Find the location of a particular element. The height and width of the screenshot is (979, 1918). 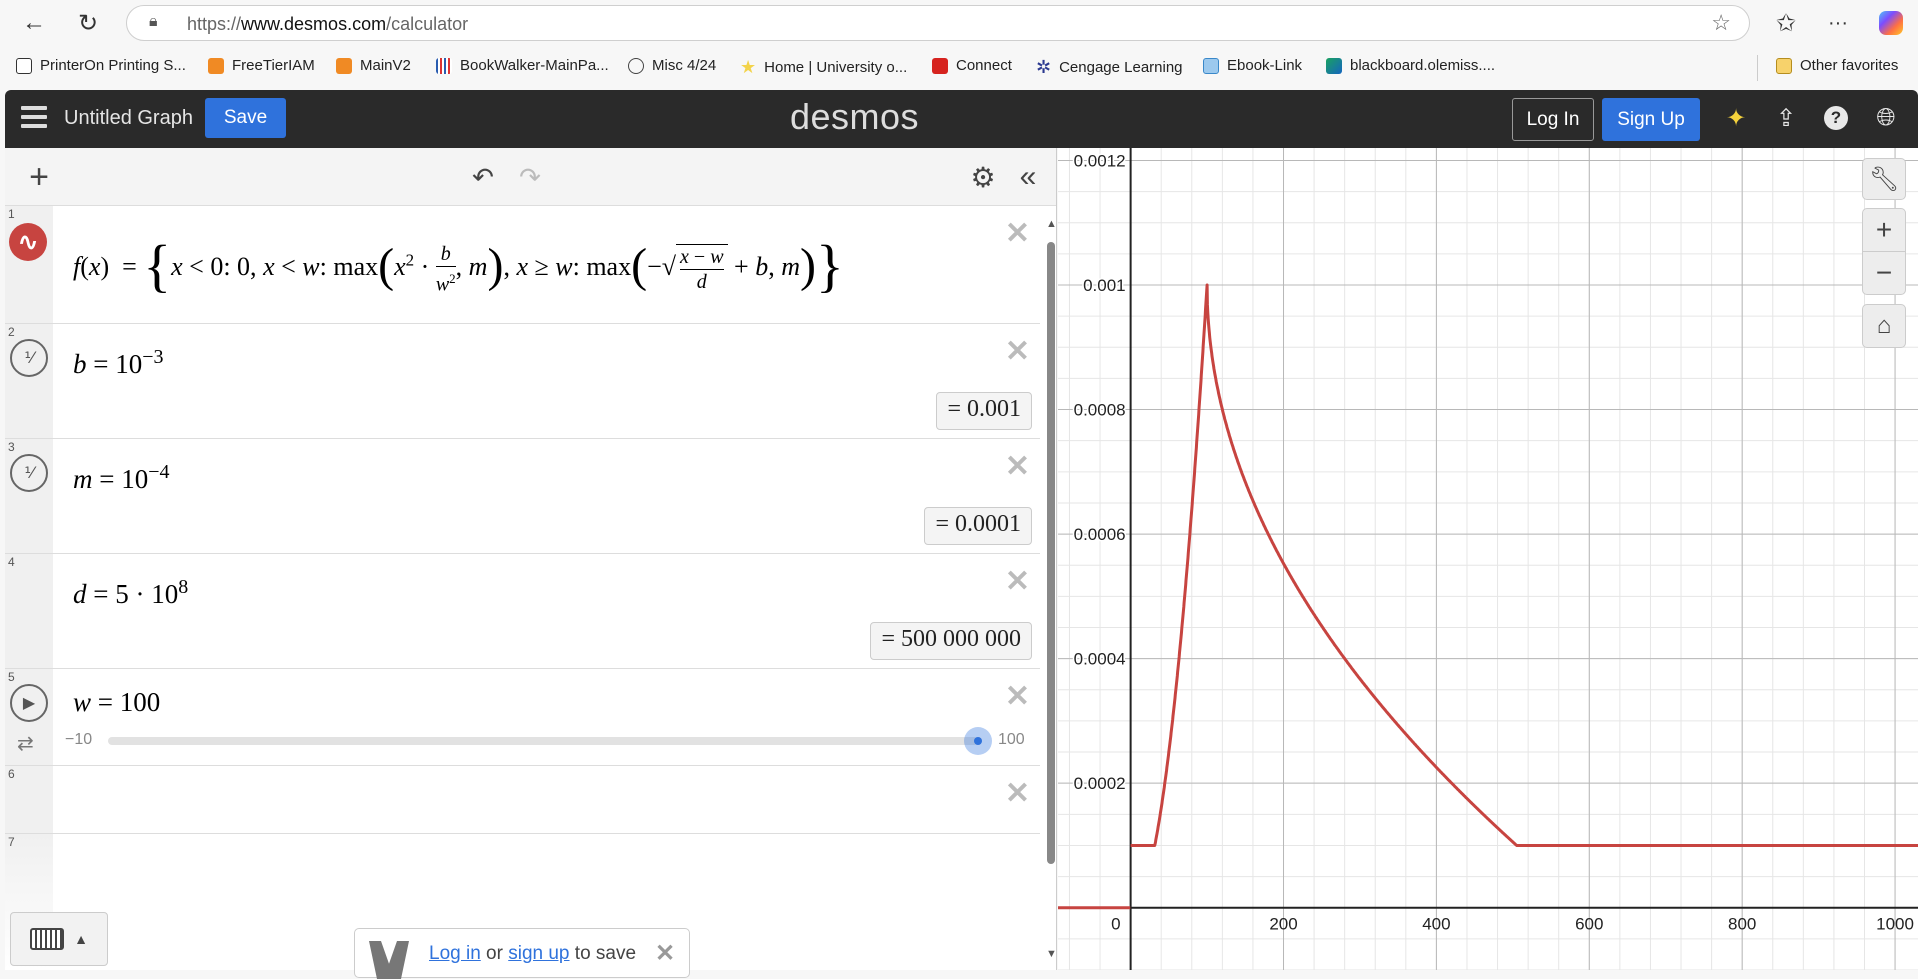

url-path: /calculator is located at coordinates (427, 24).